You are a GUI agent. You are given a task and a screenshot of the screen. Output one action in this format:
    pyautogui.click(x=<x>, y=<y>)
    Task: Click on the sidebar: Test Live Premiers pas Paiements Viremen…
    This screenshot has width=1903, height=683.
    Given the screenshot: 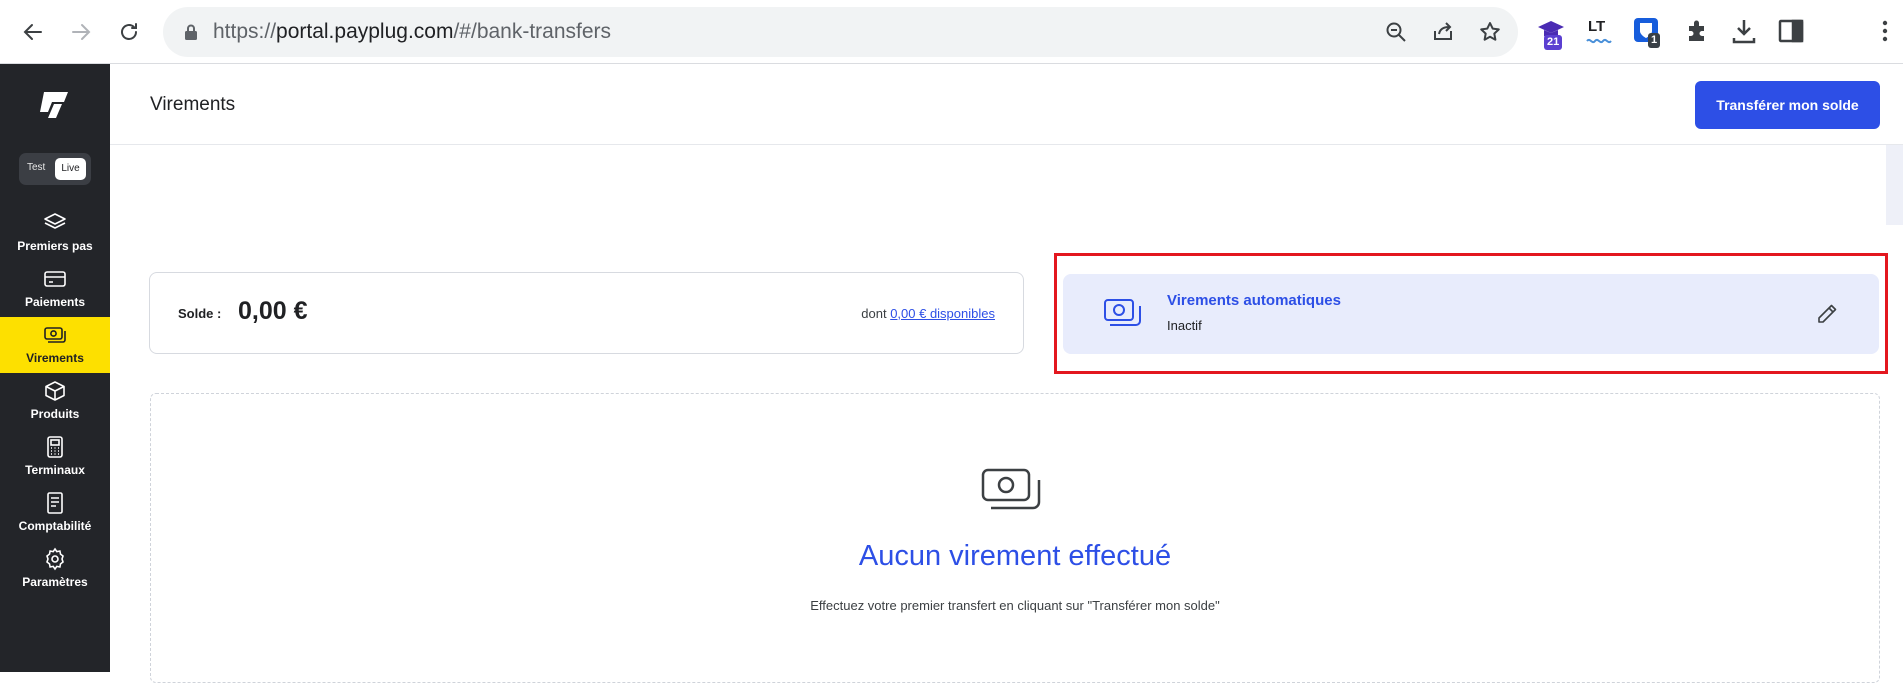 What is the action you would take?
    pyautogui.click(x=55, y=368)
    